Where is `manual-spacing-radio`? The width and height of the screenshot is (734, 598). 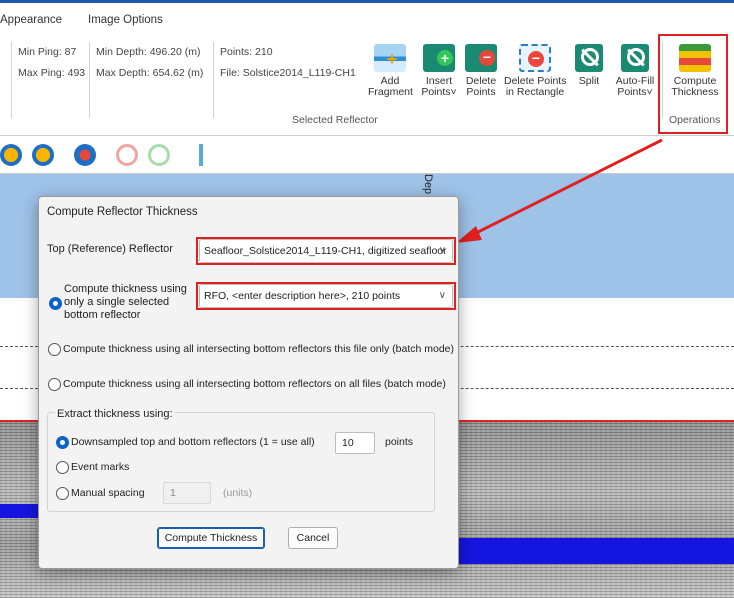 manual-spacing-radio is located at coordinates (62, 493).